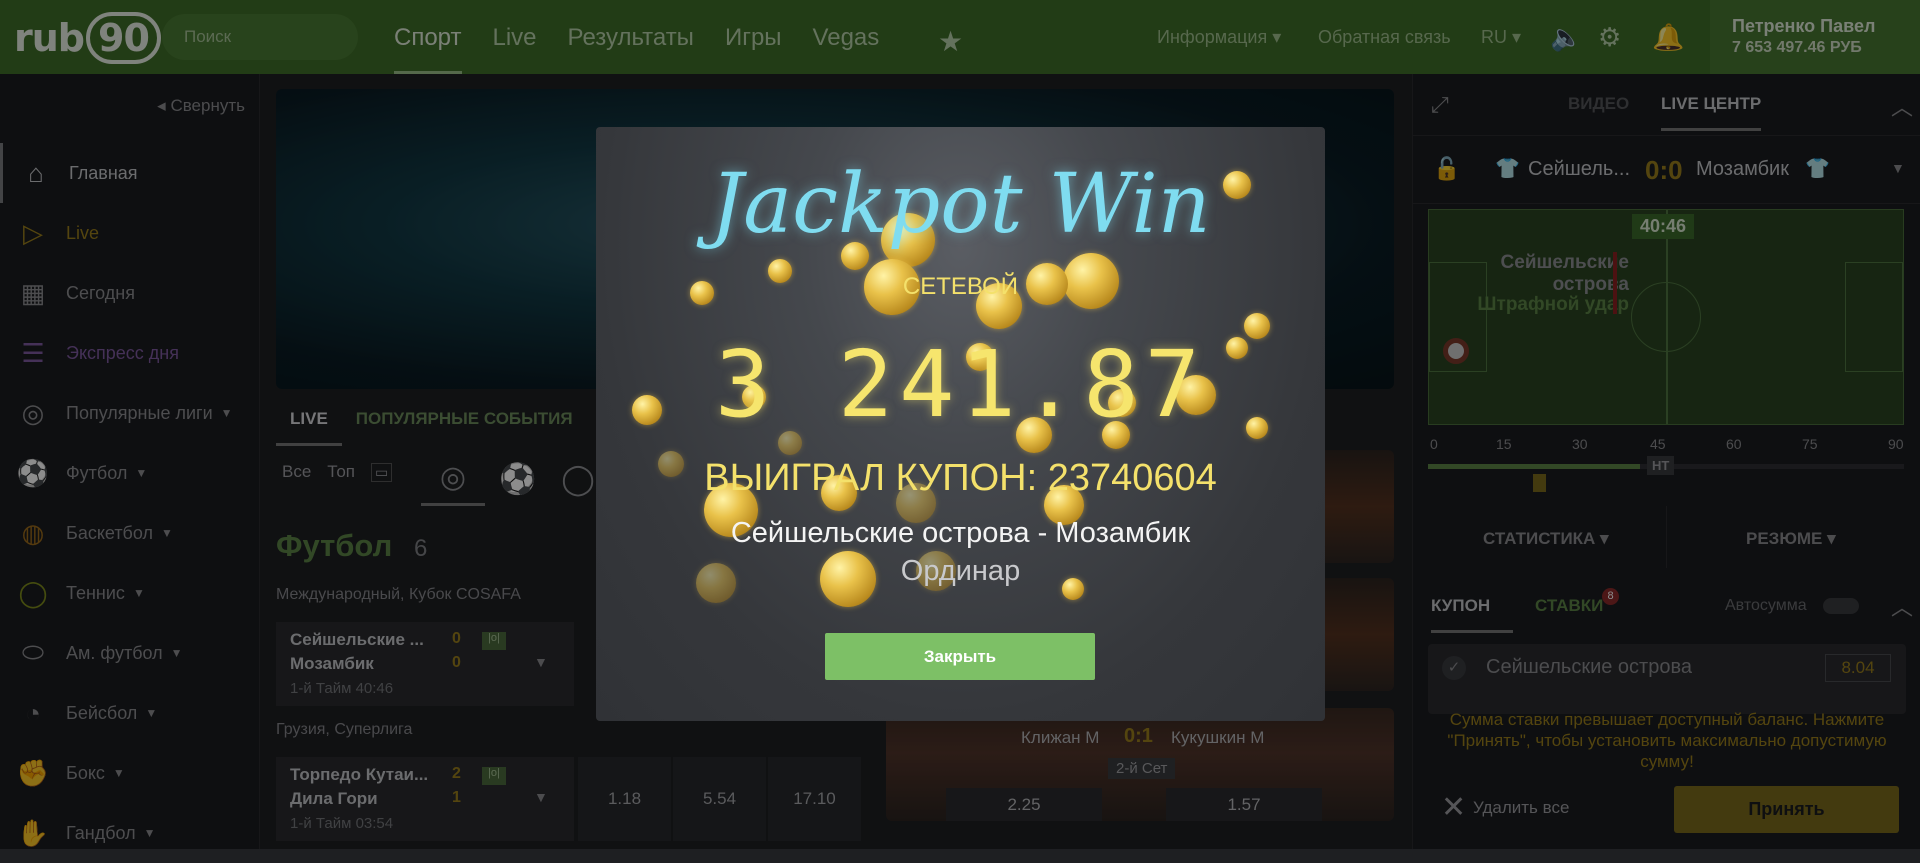 Image resolution: width=1920 pixels, height=863 pixels. Describe the element at coordinates (960, 384) in the screenshot. I see `jackpot-amount: 3 241.87` at that location.